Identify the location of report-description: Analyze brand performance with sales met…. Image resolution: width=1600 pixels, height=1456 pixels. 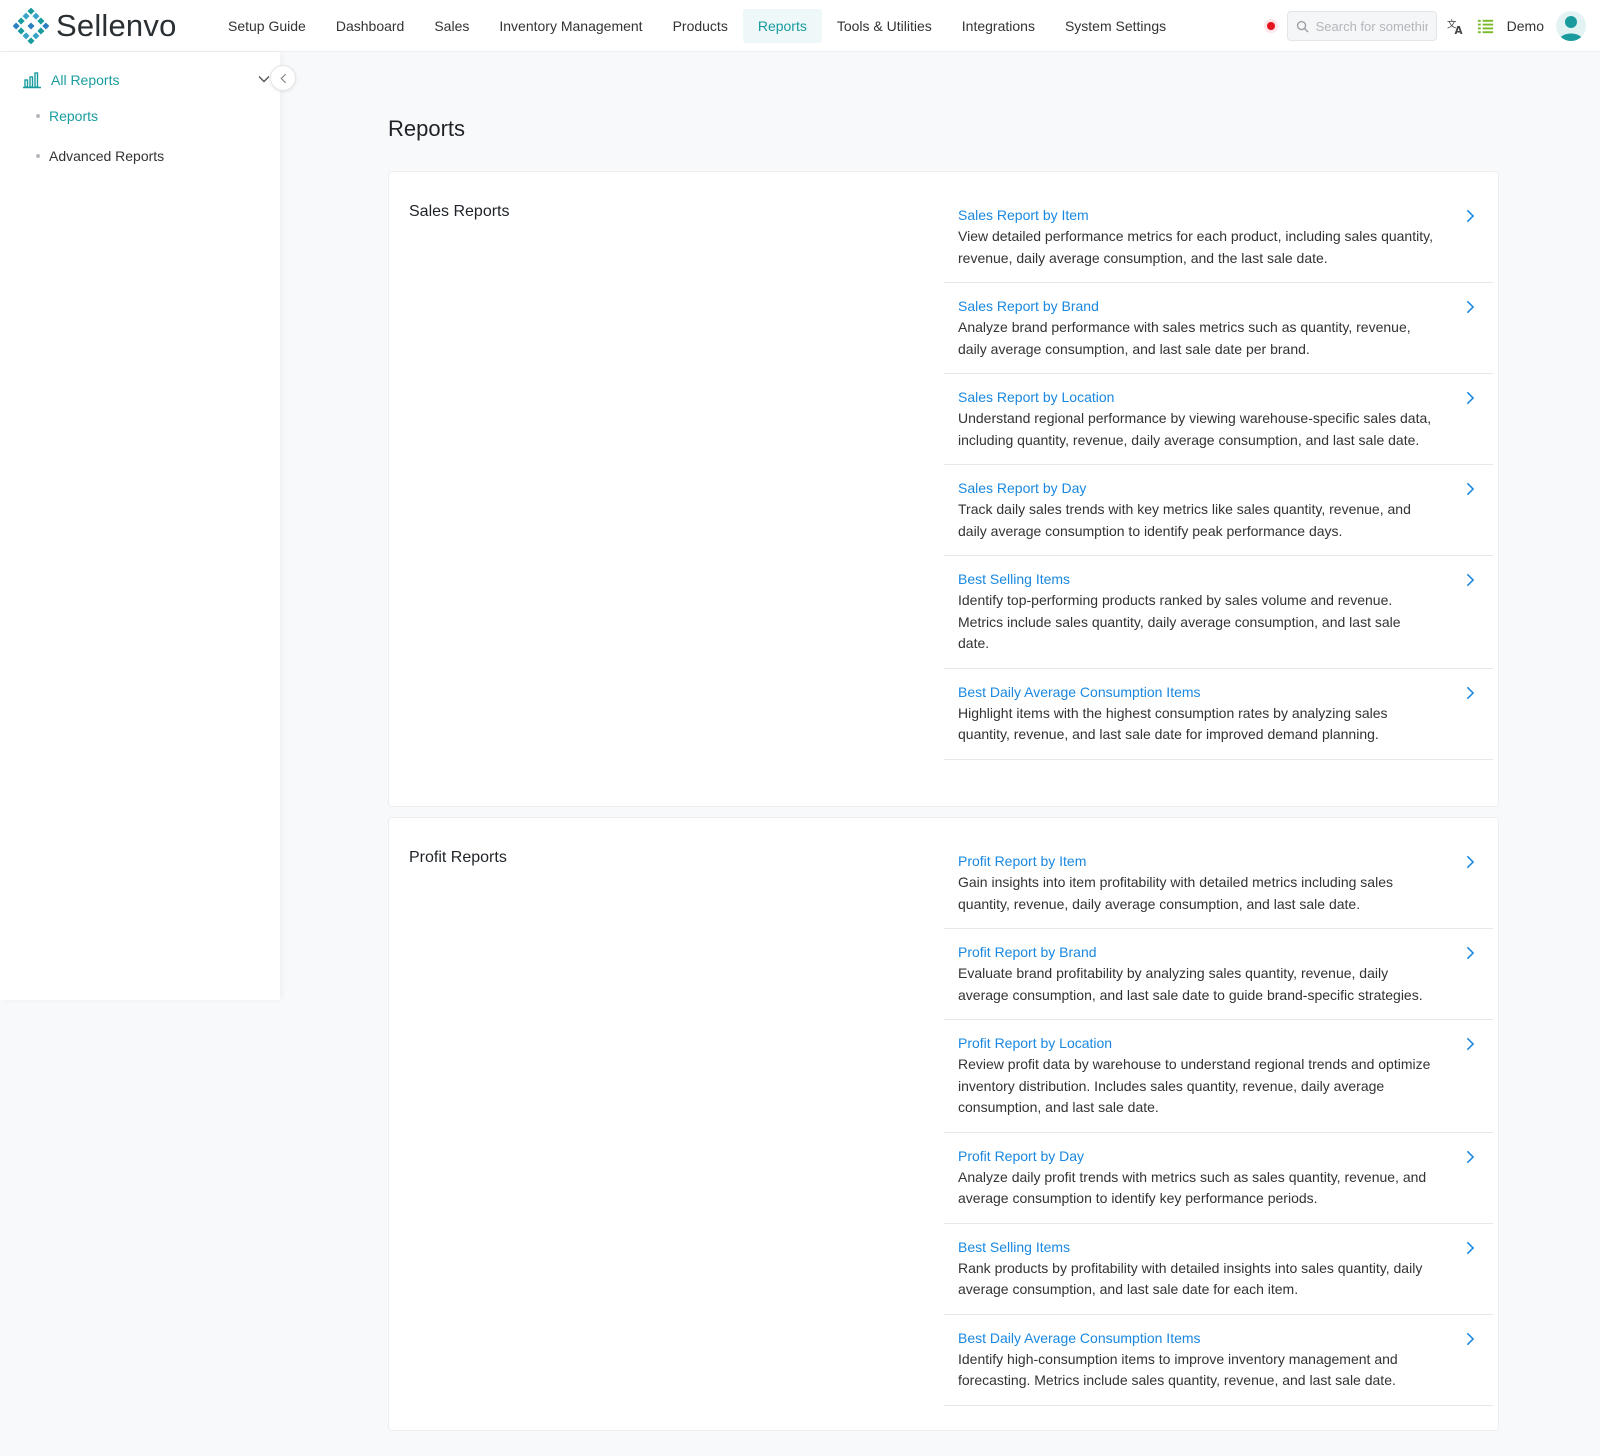
(1184, 338).